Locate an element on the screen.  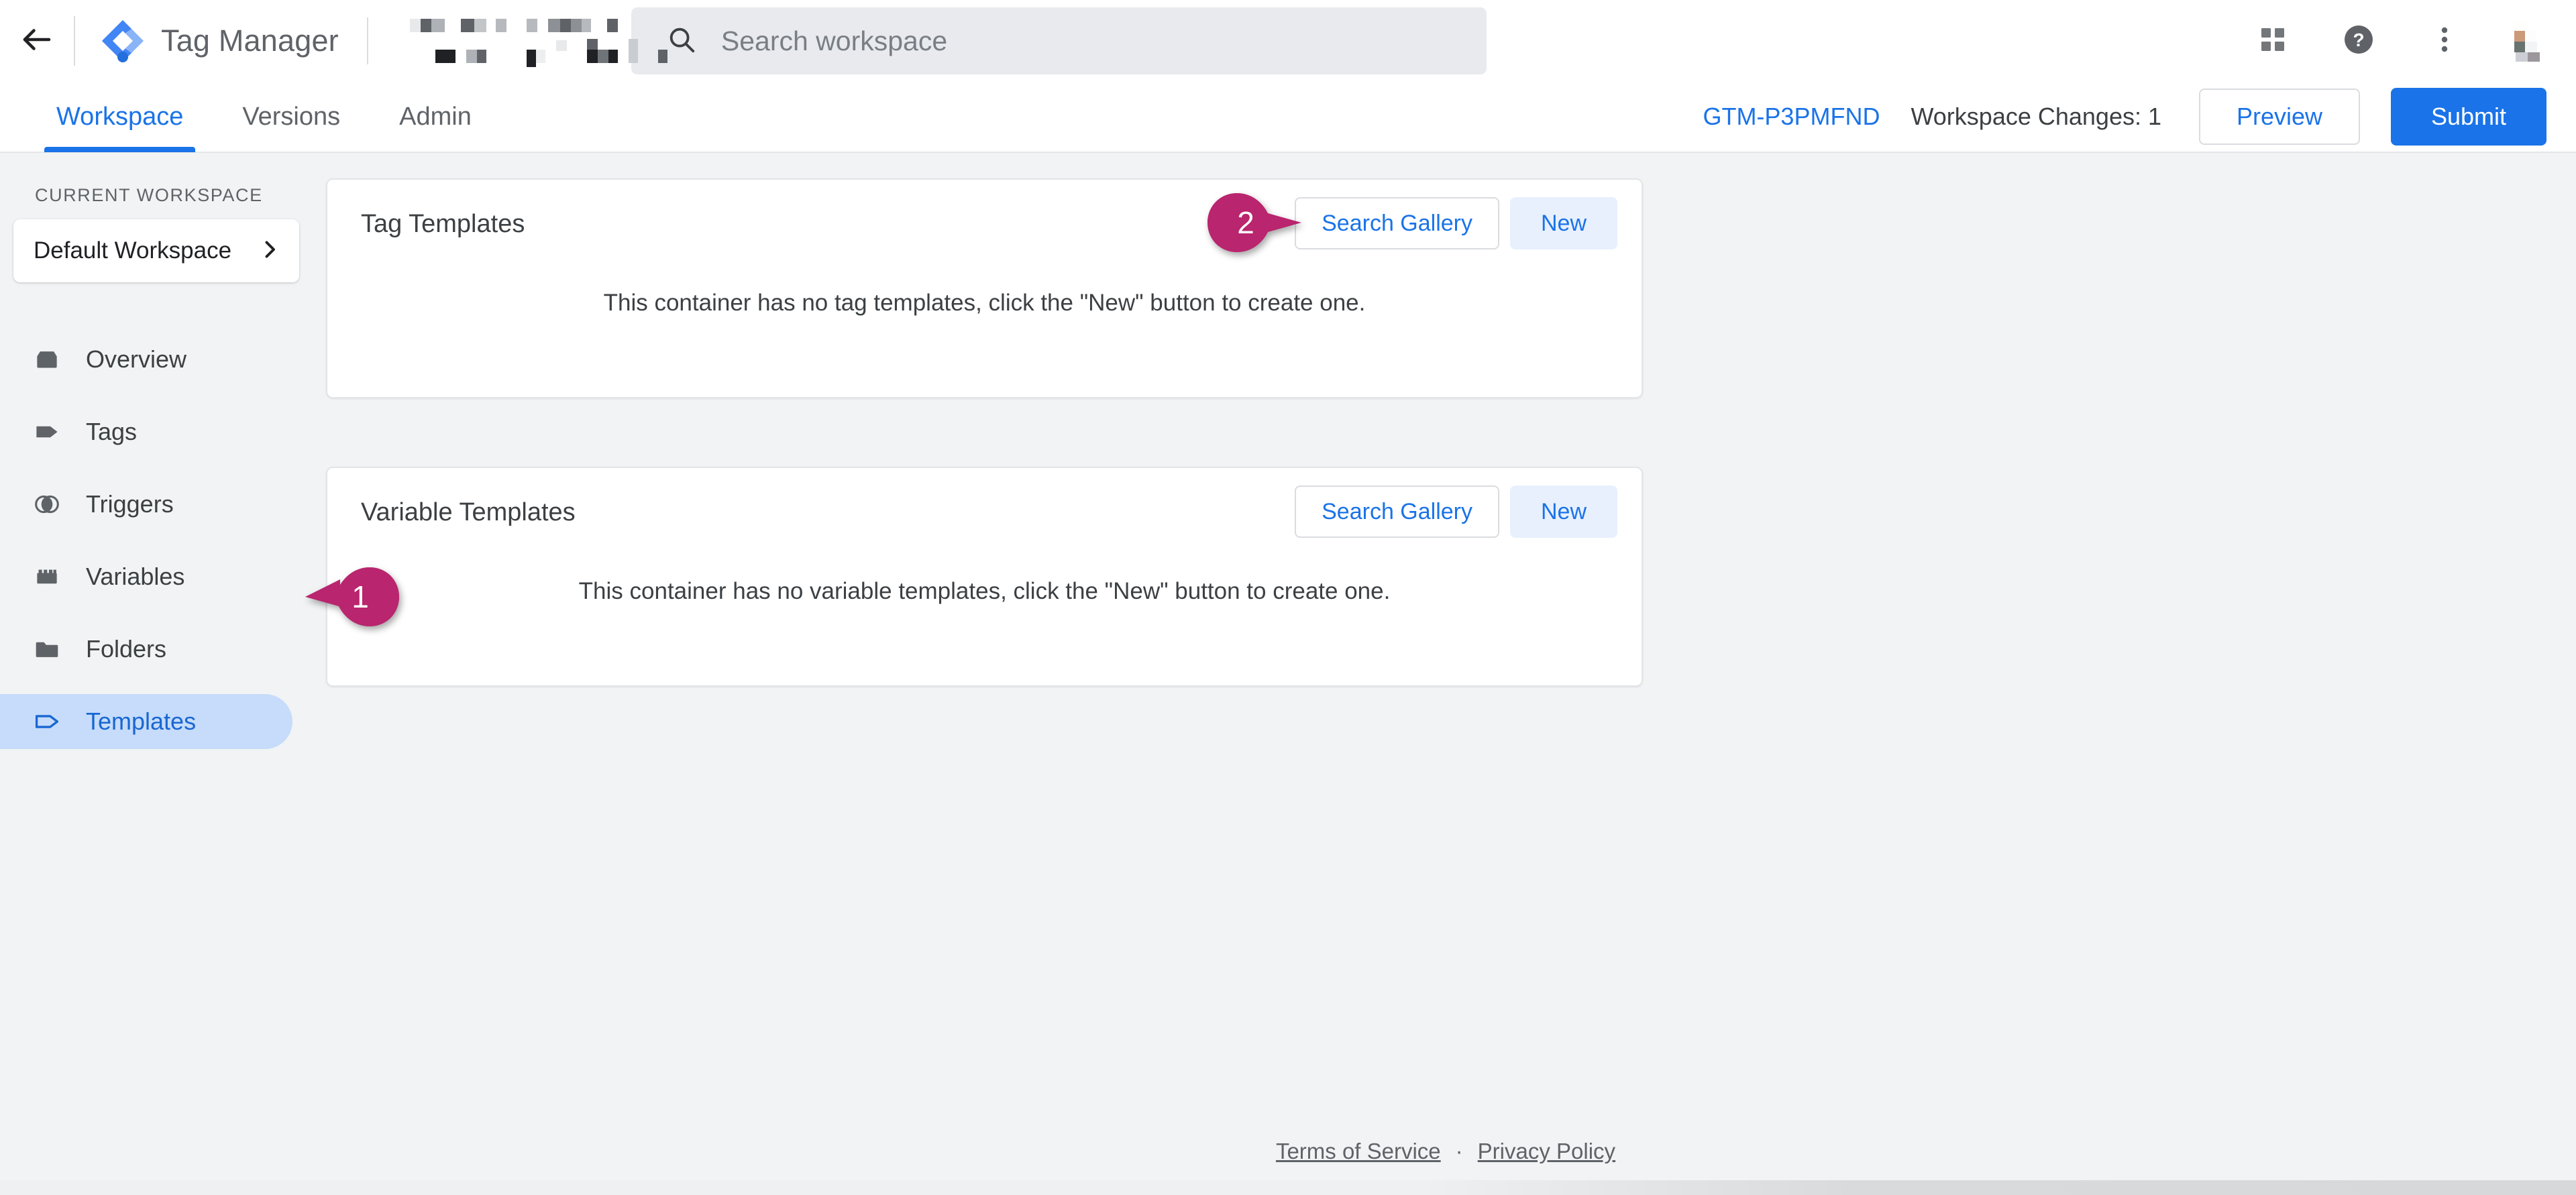
tab-versions: Versions is located at coordinates (291, 116).